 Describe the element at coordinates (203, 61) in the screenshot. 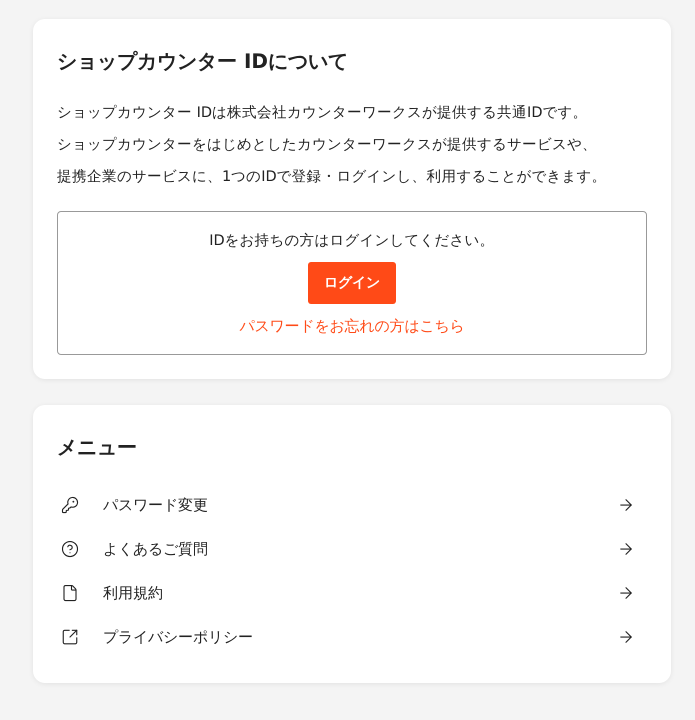

I see `card-title: ショップカウンター IDについて` at that location.